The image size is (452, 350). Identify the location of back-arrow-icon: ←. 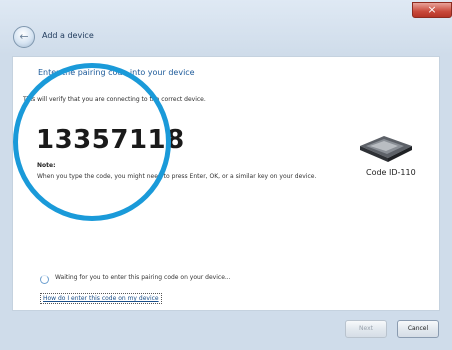
(24, 36).